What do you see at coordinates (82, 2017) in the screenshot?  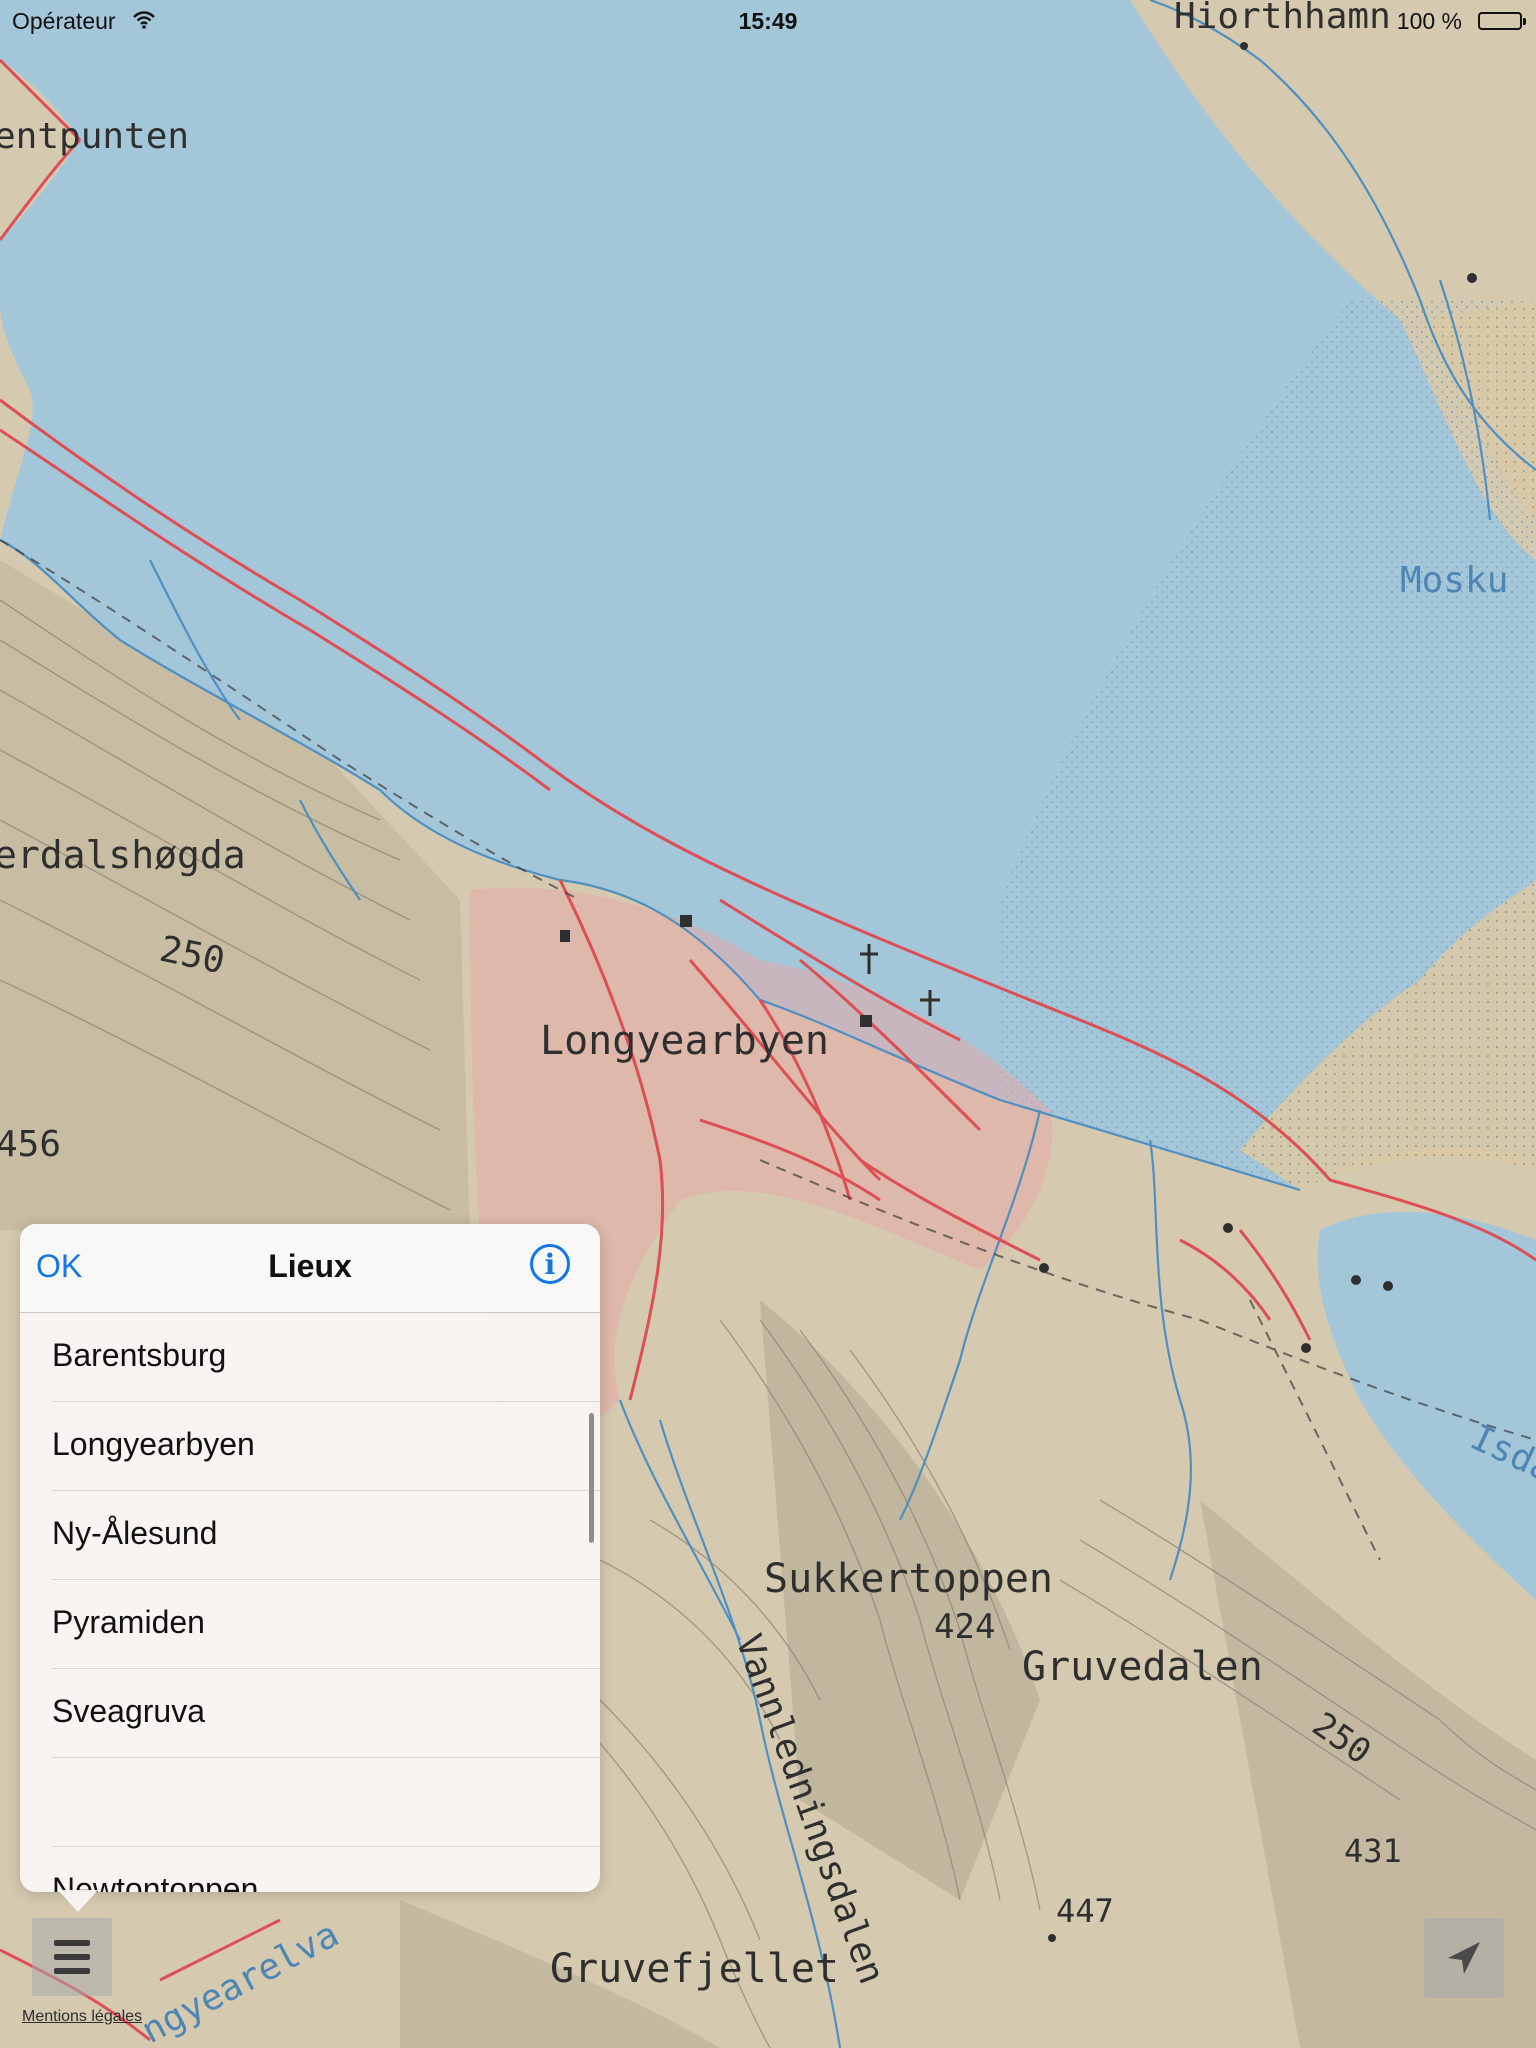 I see `legal-notice-link: Mentions légales` at bounding box center [82, 2017].